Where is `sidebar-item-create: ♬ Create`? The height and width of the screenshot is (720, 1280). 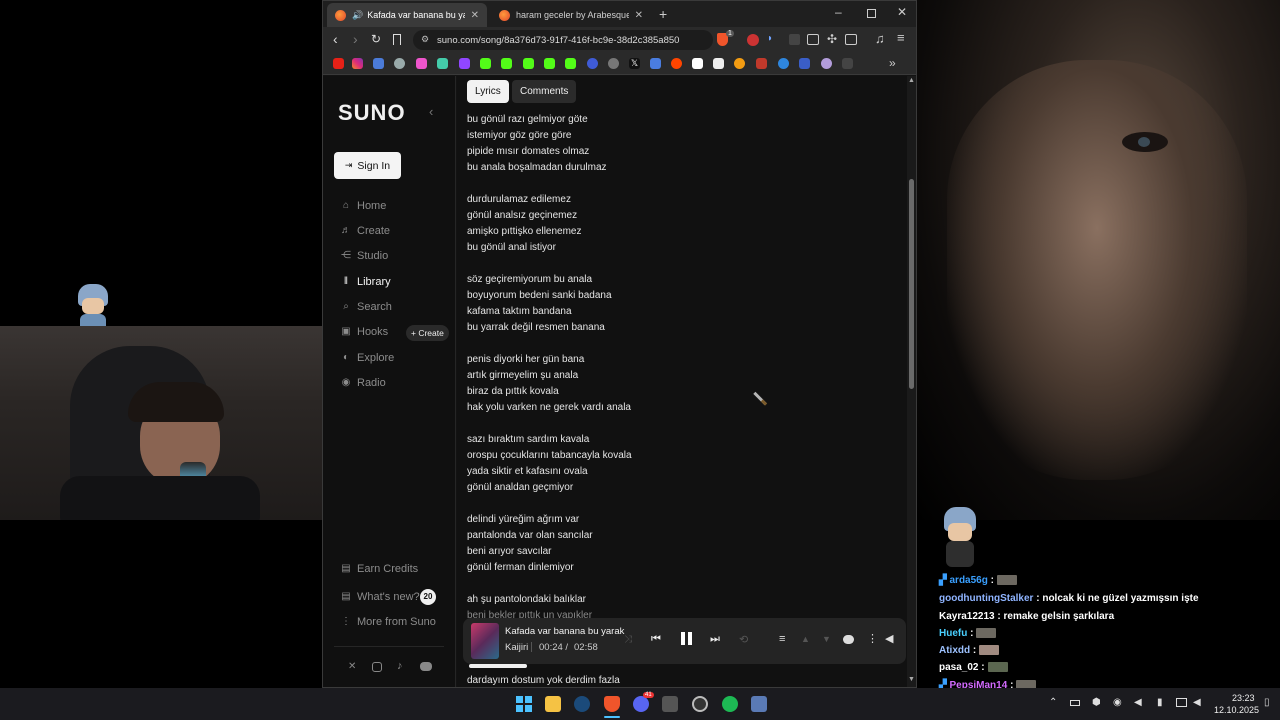 sidebar-item-create: ♬ Create is located at coordinates (365, 231).